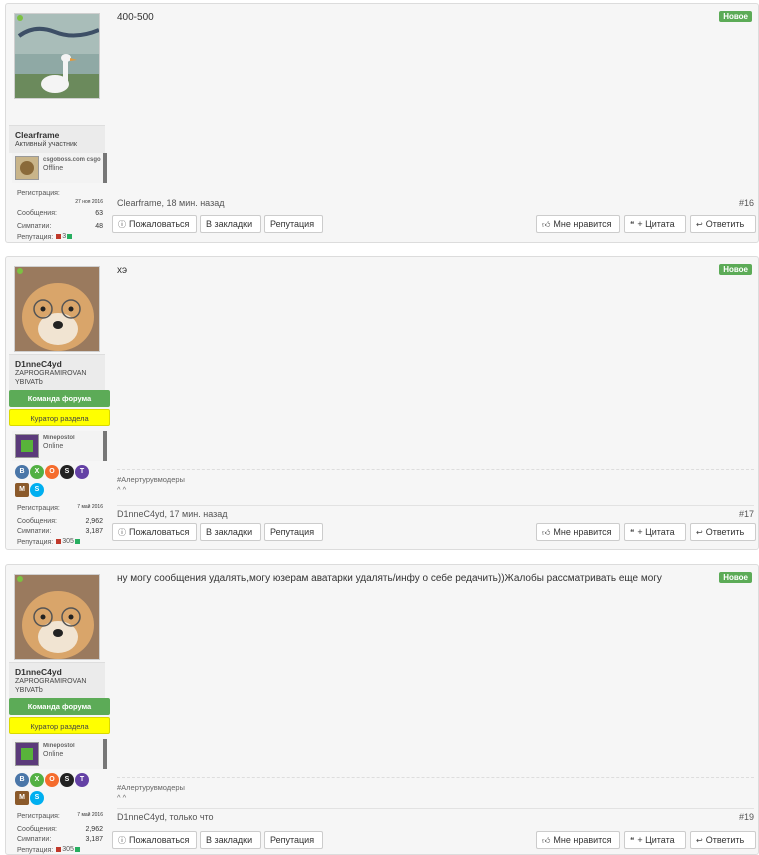 The width and height of the screenshot is (759, 855). Describe the element at coordinates (165, 817) in the screenshot. I see `post-author-time: D1nneC4yd, только что` at that location.